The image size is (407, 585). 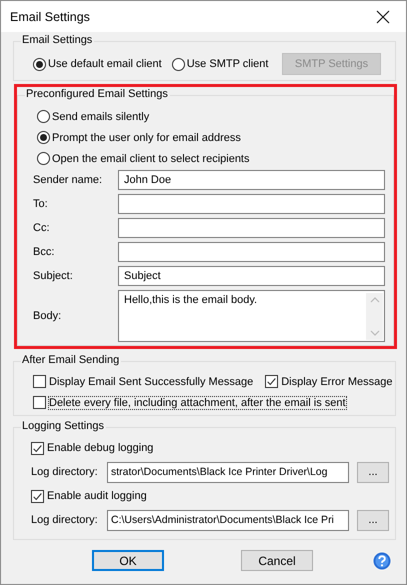 What do you see at coordinates (146, 138) in the screenshot?
I see `radio-label: Prompt the user only for email address` at bounding box center [146, 138].